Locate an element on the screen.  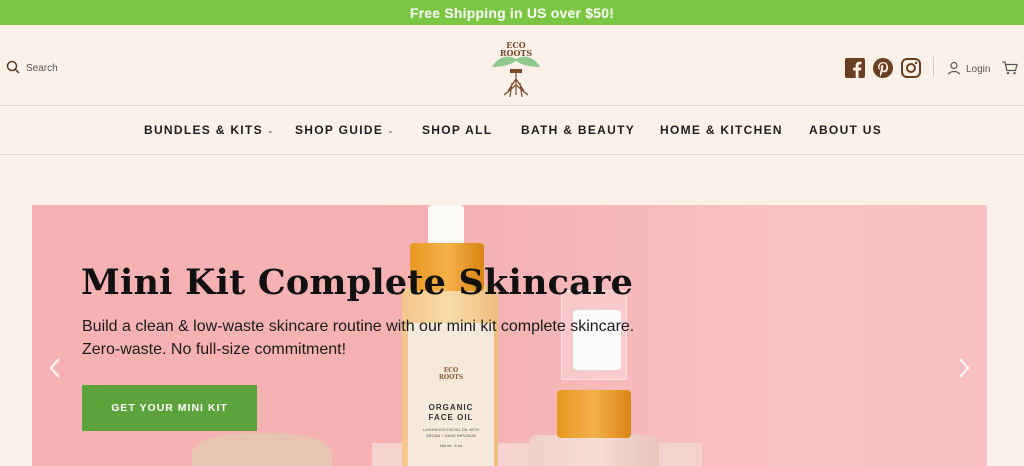
carousel-prev-arrow-icon is located at coordinates (55, 368).